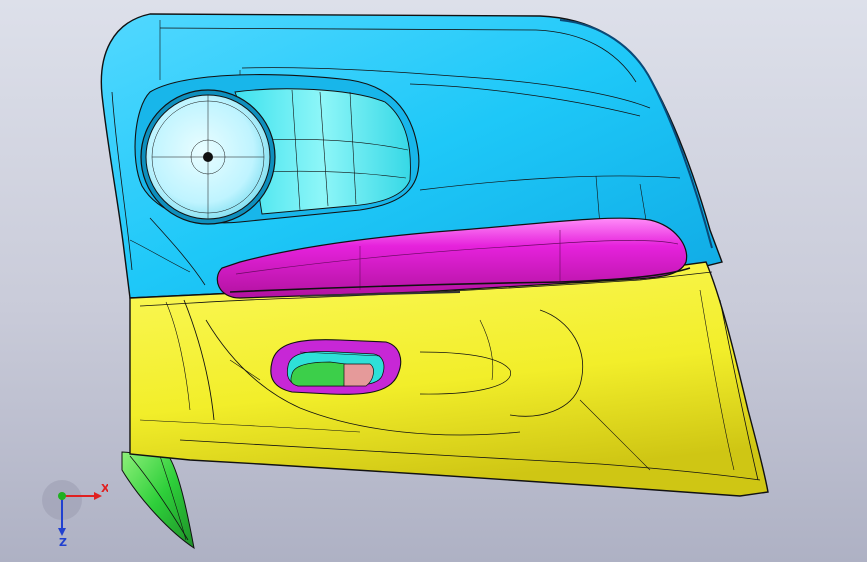 This screenshot has width=867, height=562. I want to click on handle-latch, so click(358, 375).